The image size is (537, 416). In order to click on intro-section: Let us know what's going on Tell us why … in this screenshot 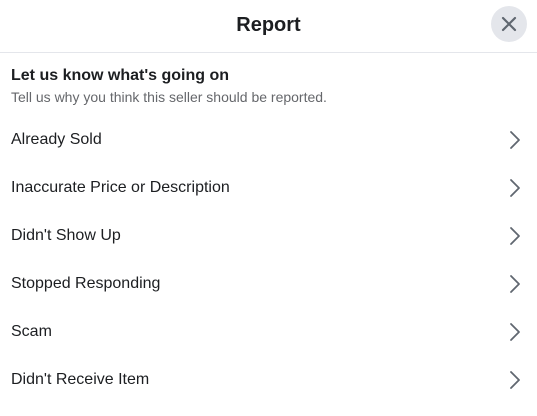, I will do `click(268, 86)`.